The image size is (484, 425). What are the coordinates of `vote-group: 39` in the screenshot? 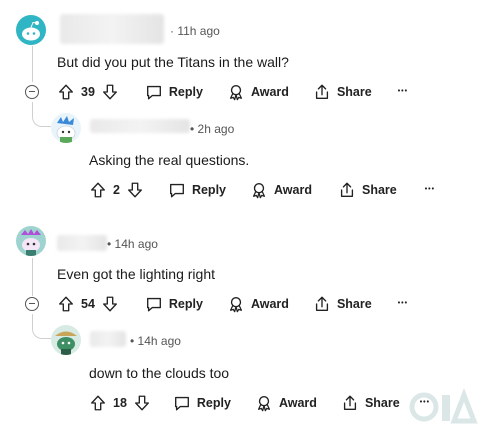 It's located at (88, 92).